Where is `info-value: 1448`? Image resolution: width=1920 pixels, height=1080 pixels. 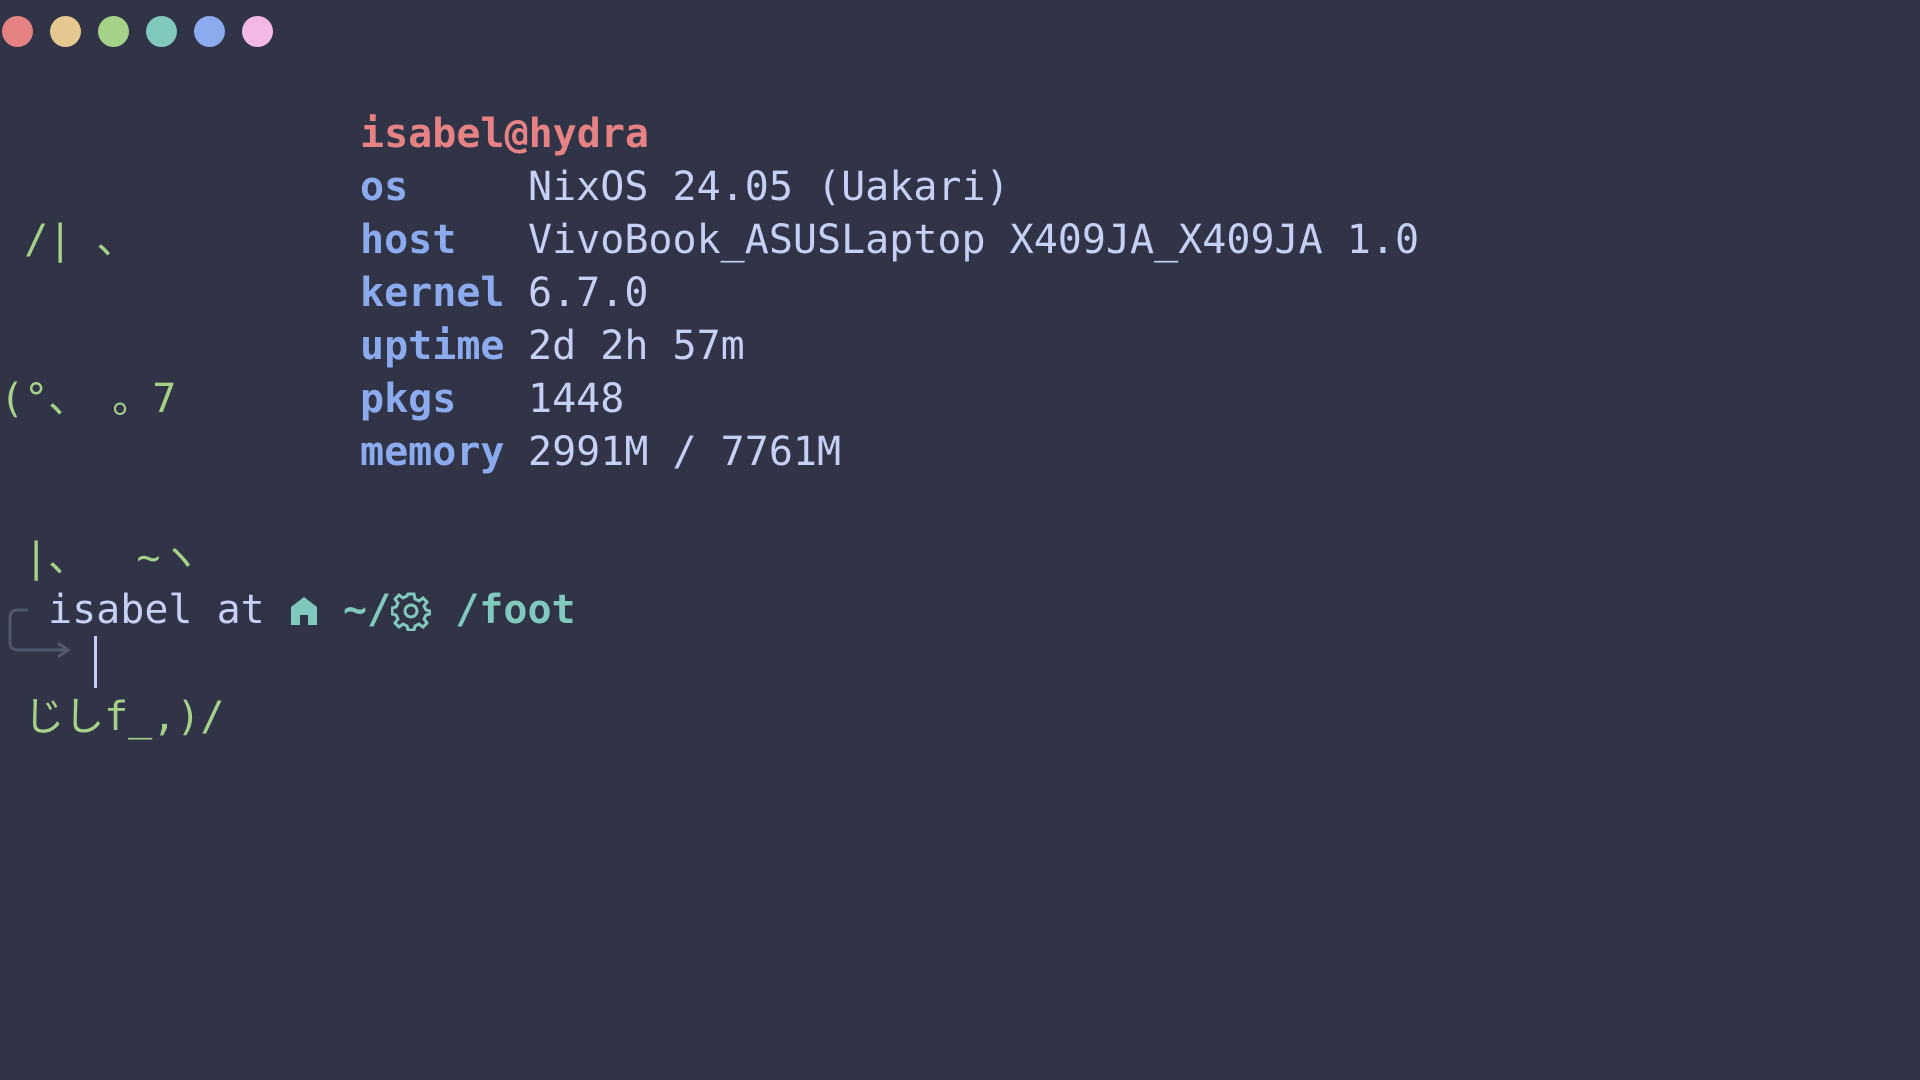 info-value: 1448 is located at coordinates (576, 399).